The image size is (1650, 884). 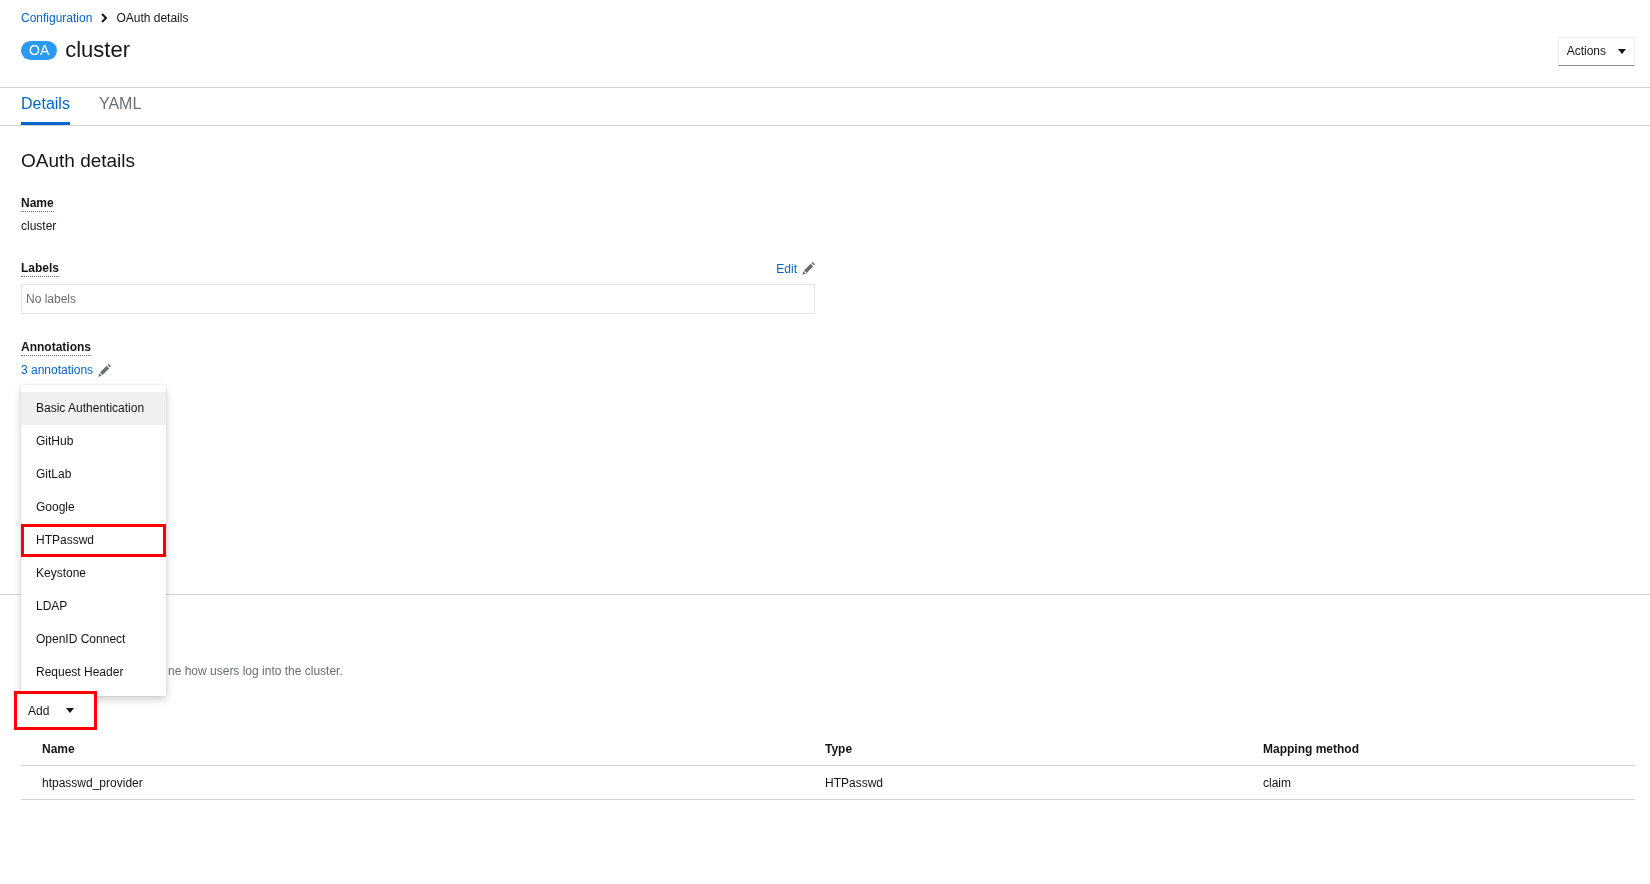 I want to click on empty-labels-text: No labels, so click(x=51, y=299).